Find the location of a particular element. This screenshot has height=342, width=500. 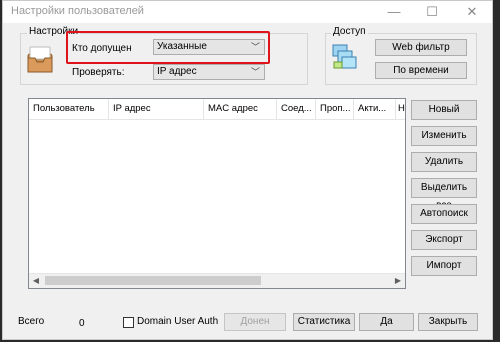

highlight-box is located at coordinates (168, 47).